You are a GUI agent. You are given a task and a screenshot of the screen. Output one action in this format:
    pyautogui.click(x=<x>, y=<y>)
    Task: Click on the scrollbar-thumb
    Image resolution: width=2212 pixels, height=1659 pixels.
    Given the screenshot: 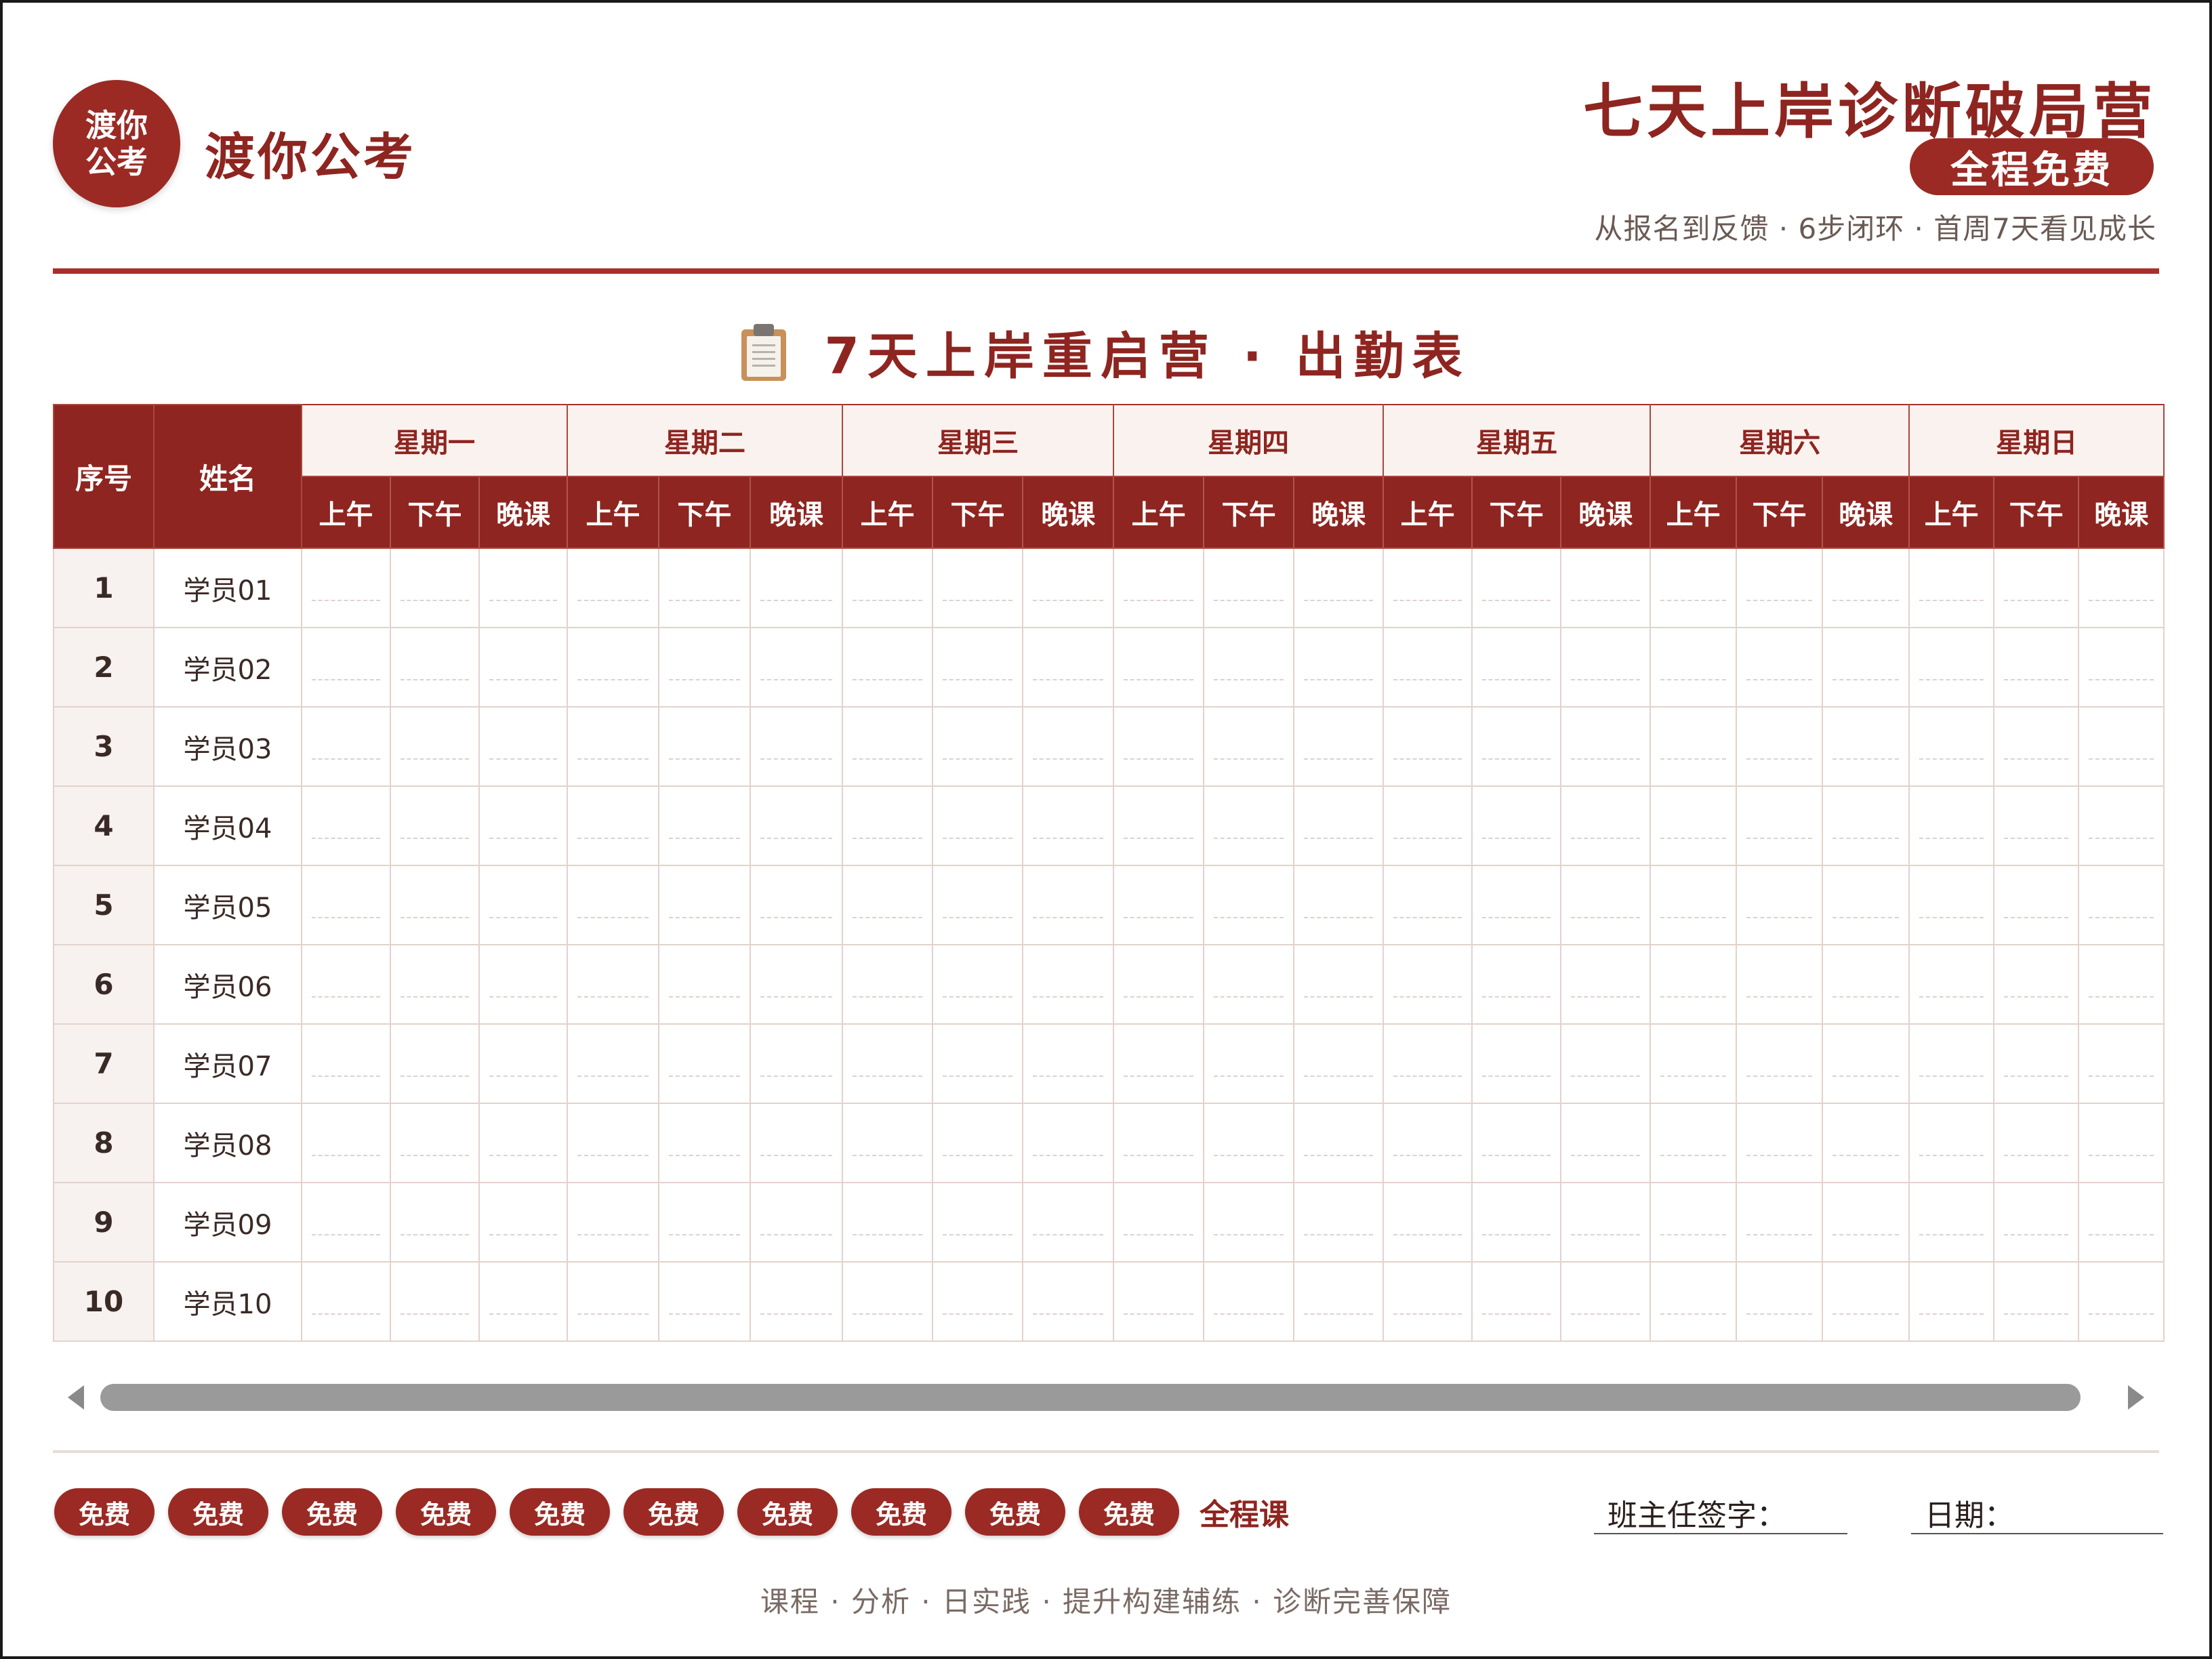 What is the action you would take?
    pyautogui.click(x=1090, y=1398)
    